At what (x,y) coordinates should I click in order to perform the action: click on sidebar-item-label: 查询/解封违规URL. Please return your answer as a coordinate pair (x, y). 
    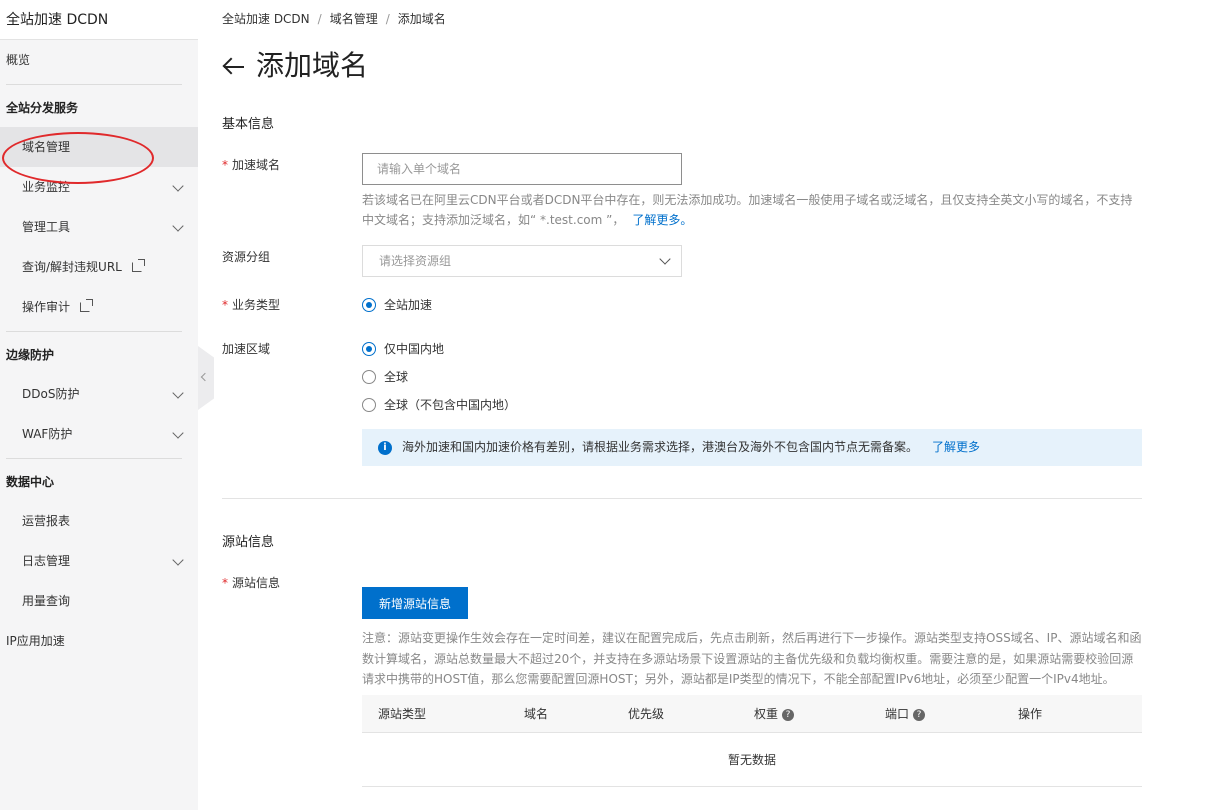
    Looking at the image, I should click on (72, 267).